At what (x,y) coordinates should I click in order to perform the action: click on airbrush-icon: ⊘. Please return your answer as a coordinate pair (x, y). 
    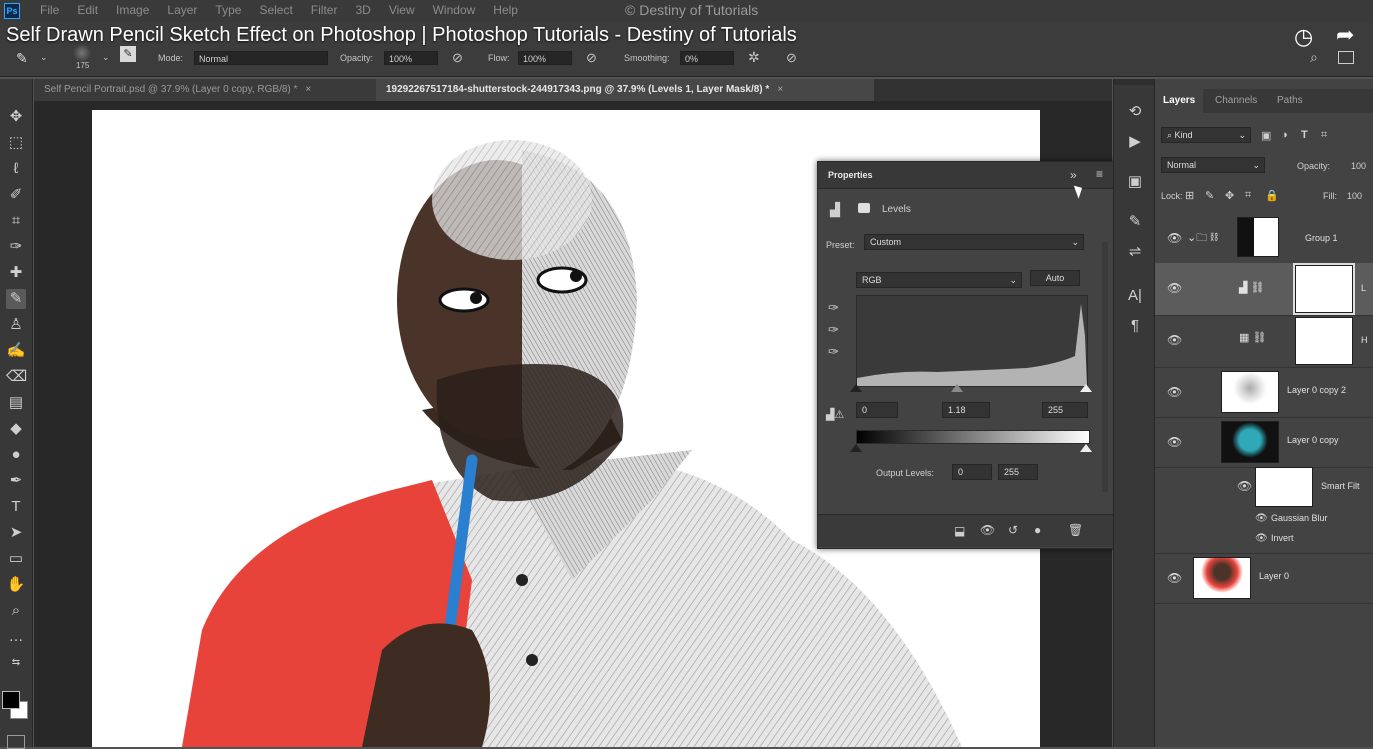
    Looking at the image, I should click on (591, 58).